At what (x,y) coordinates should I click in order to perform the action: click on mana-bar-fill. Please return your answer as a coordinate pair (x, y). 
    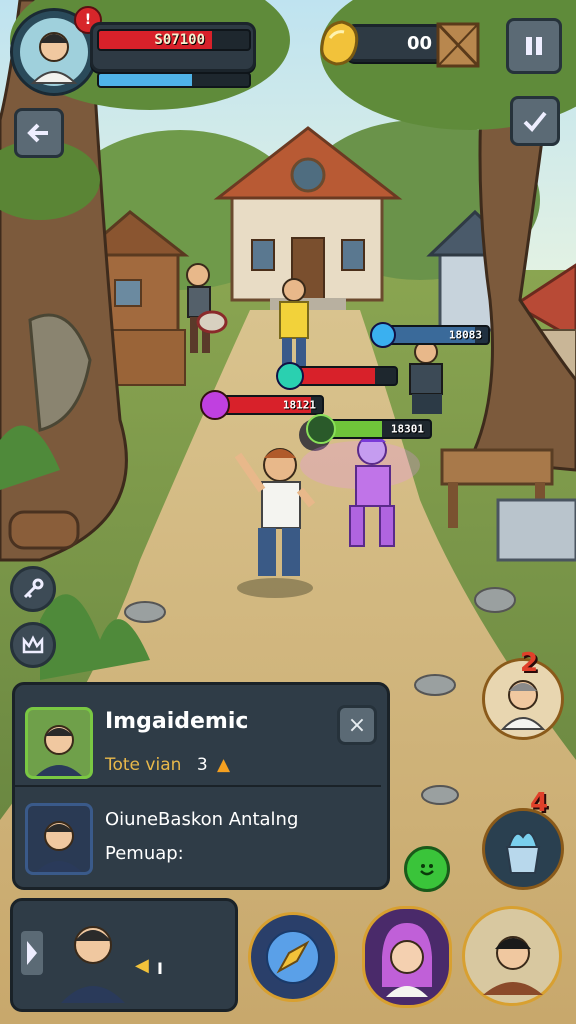
    Looking at the image, I should click on (145, 80).